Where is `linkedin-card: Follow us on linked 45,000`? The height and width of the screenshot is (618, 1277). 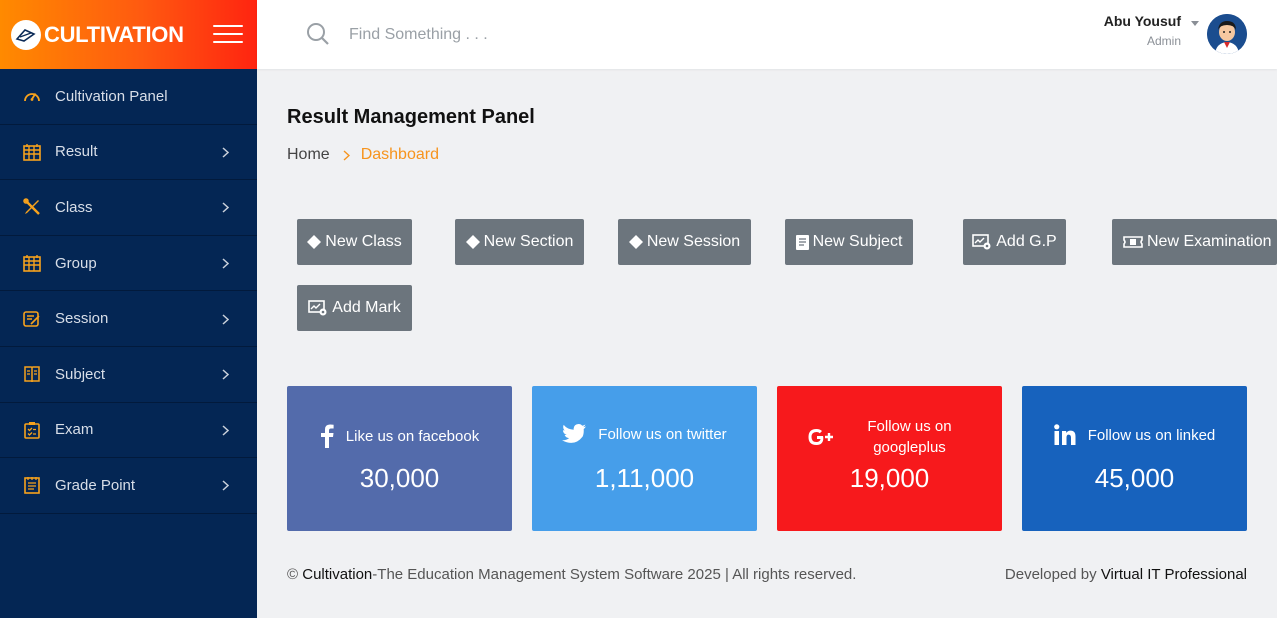 linkedin-card: Follow us on linked 45,000 is located at coordinates (1134, 458).